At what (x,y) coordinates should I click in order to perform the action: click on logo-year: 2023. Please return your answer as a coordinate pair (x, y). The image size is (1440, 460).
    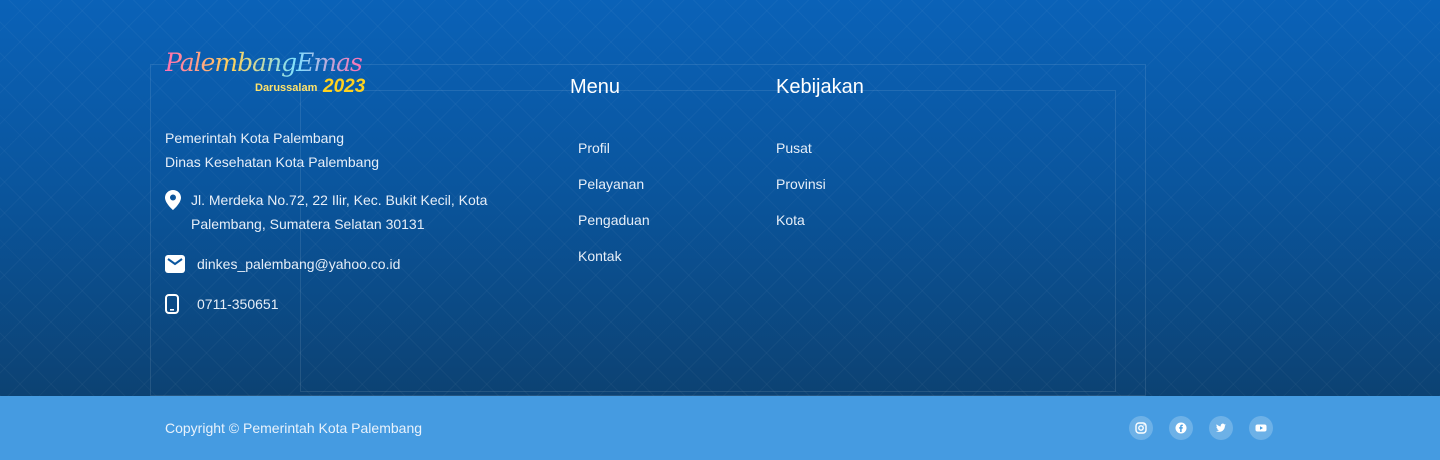
    Looking at the image, I should click on (344, 86).